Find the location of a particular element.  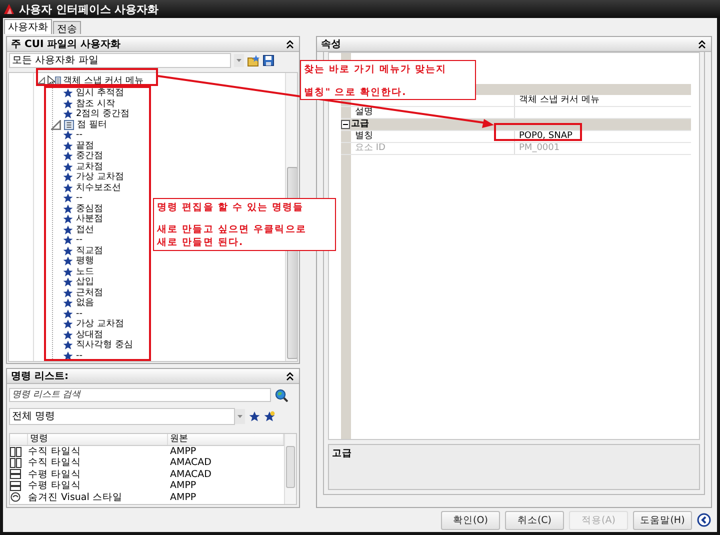

annotation-text: 명령 편집을 할 수 있는 명령들 is located at coordinates (230, 207).